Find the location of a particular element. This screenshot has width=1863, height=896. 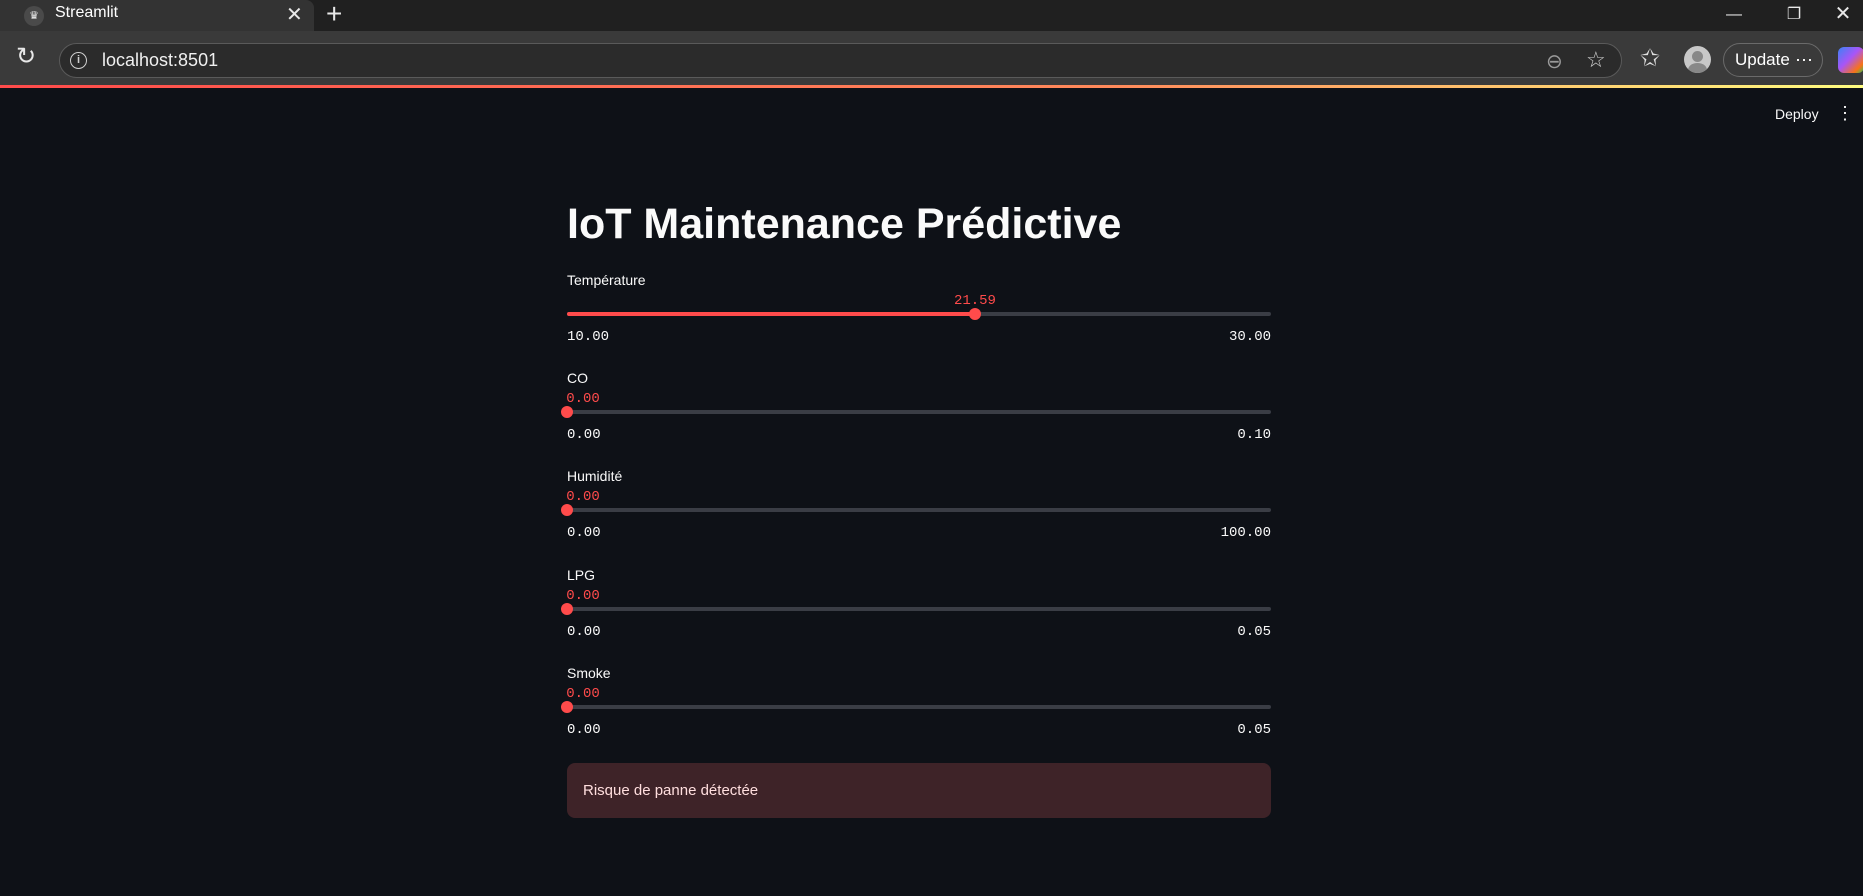

browser-toolbar: ↻ i localhost:8501 ⊖ ☆ ✩ Update ⋯ is located at coordinates (931, 58).